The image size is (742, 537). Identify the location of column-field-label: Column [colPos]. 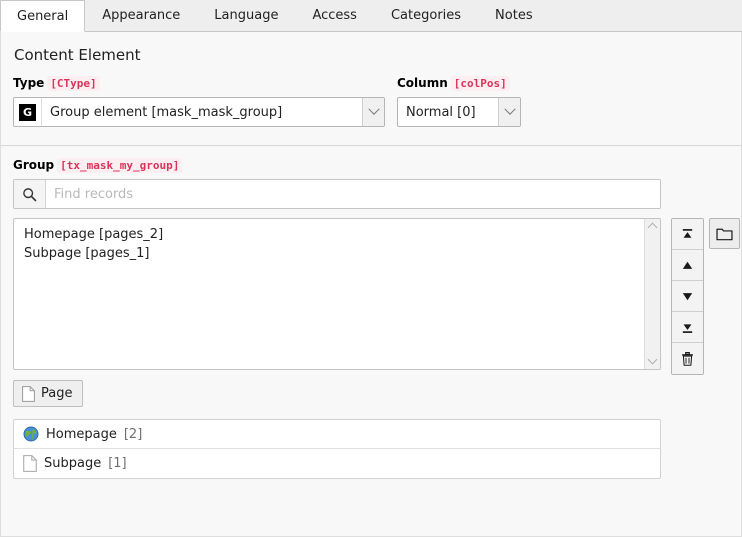
(459, 83).